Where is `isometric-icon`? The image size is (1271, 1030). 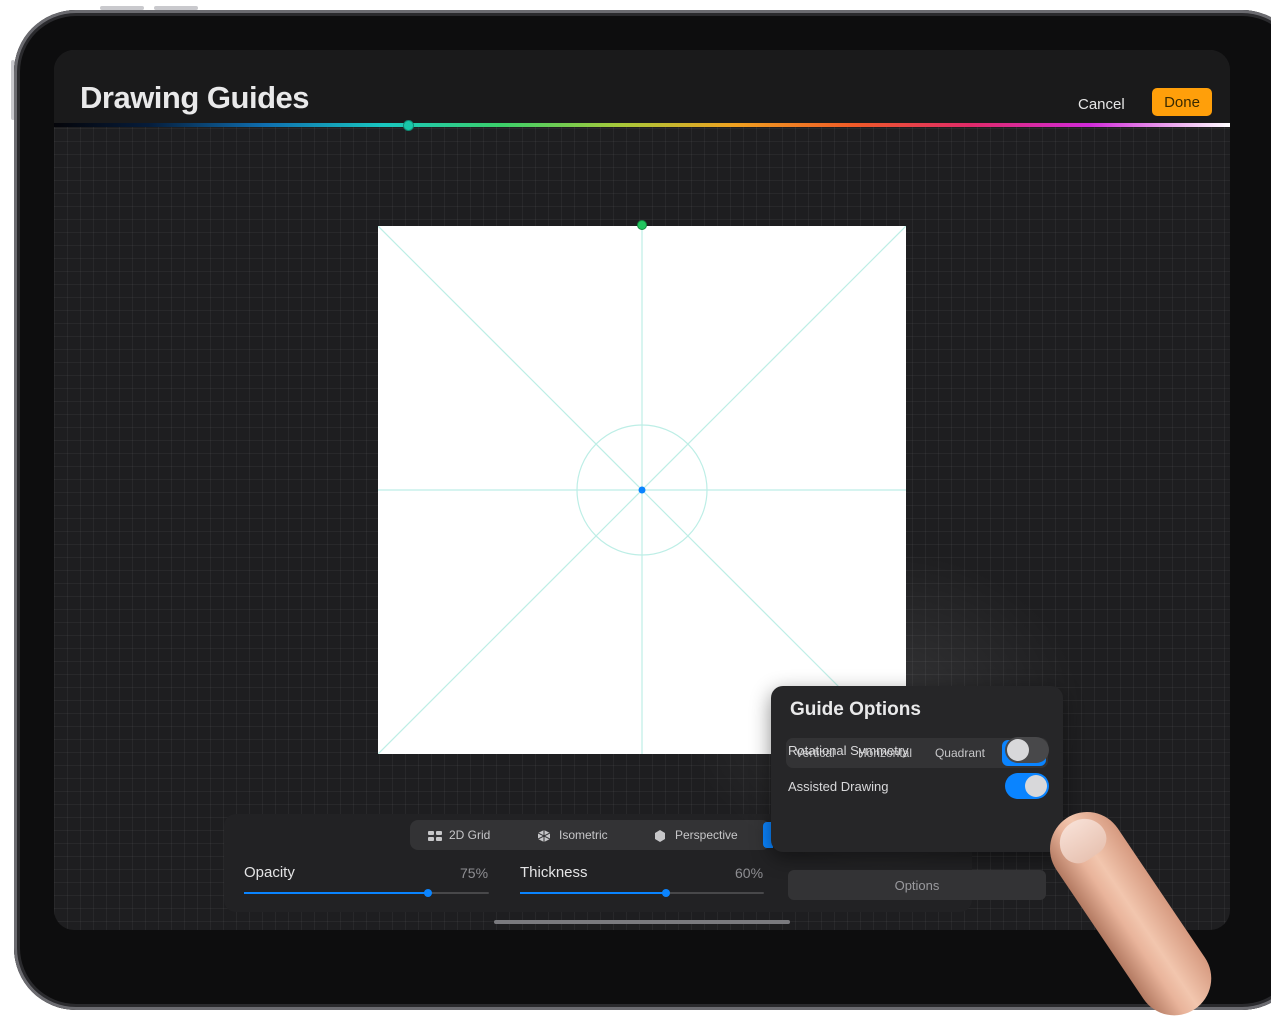
isometric-icon is located at coordinates (544, 836).